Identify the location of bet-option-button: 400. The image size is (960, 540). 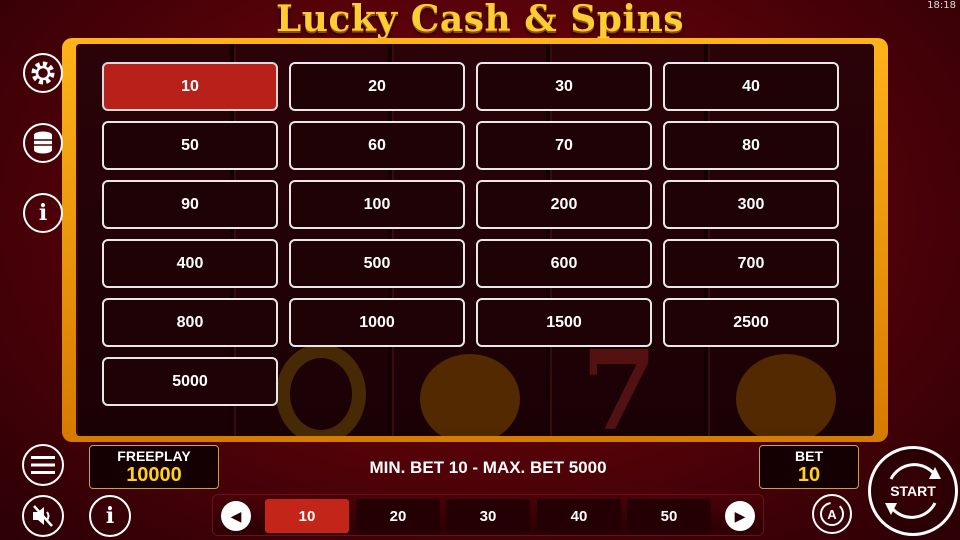
(190, 263).